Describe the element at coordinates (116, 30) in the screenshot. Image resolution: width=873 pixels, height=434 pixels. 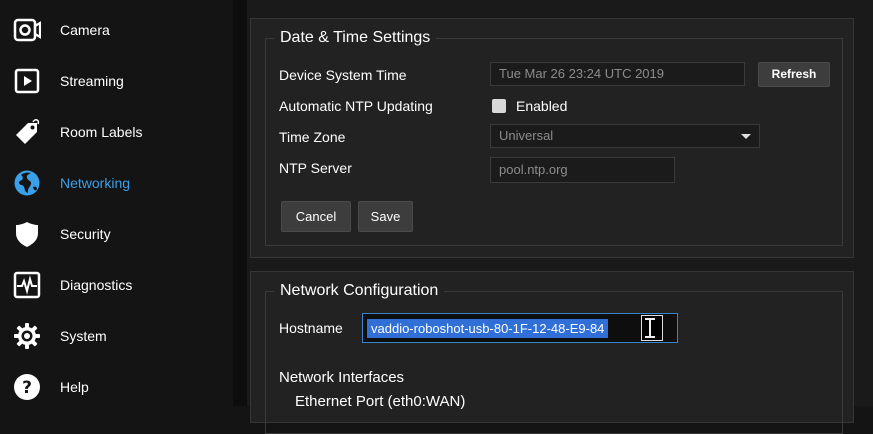
I see `sidebar-item-camera: Camera` at that location.